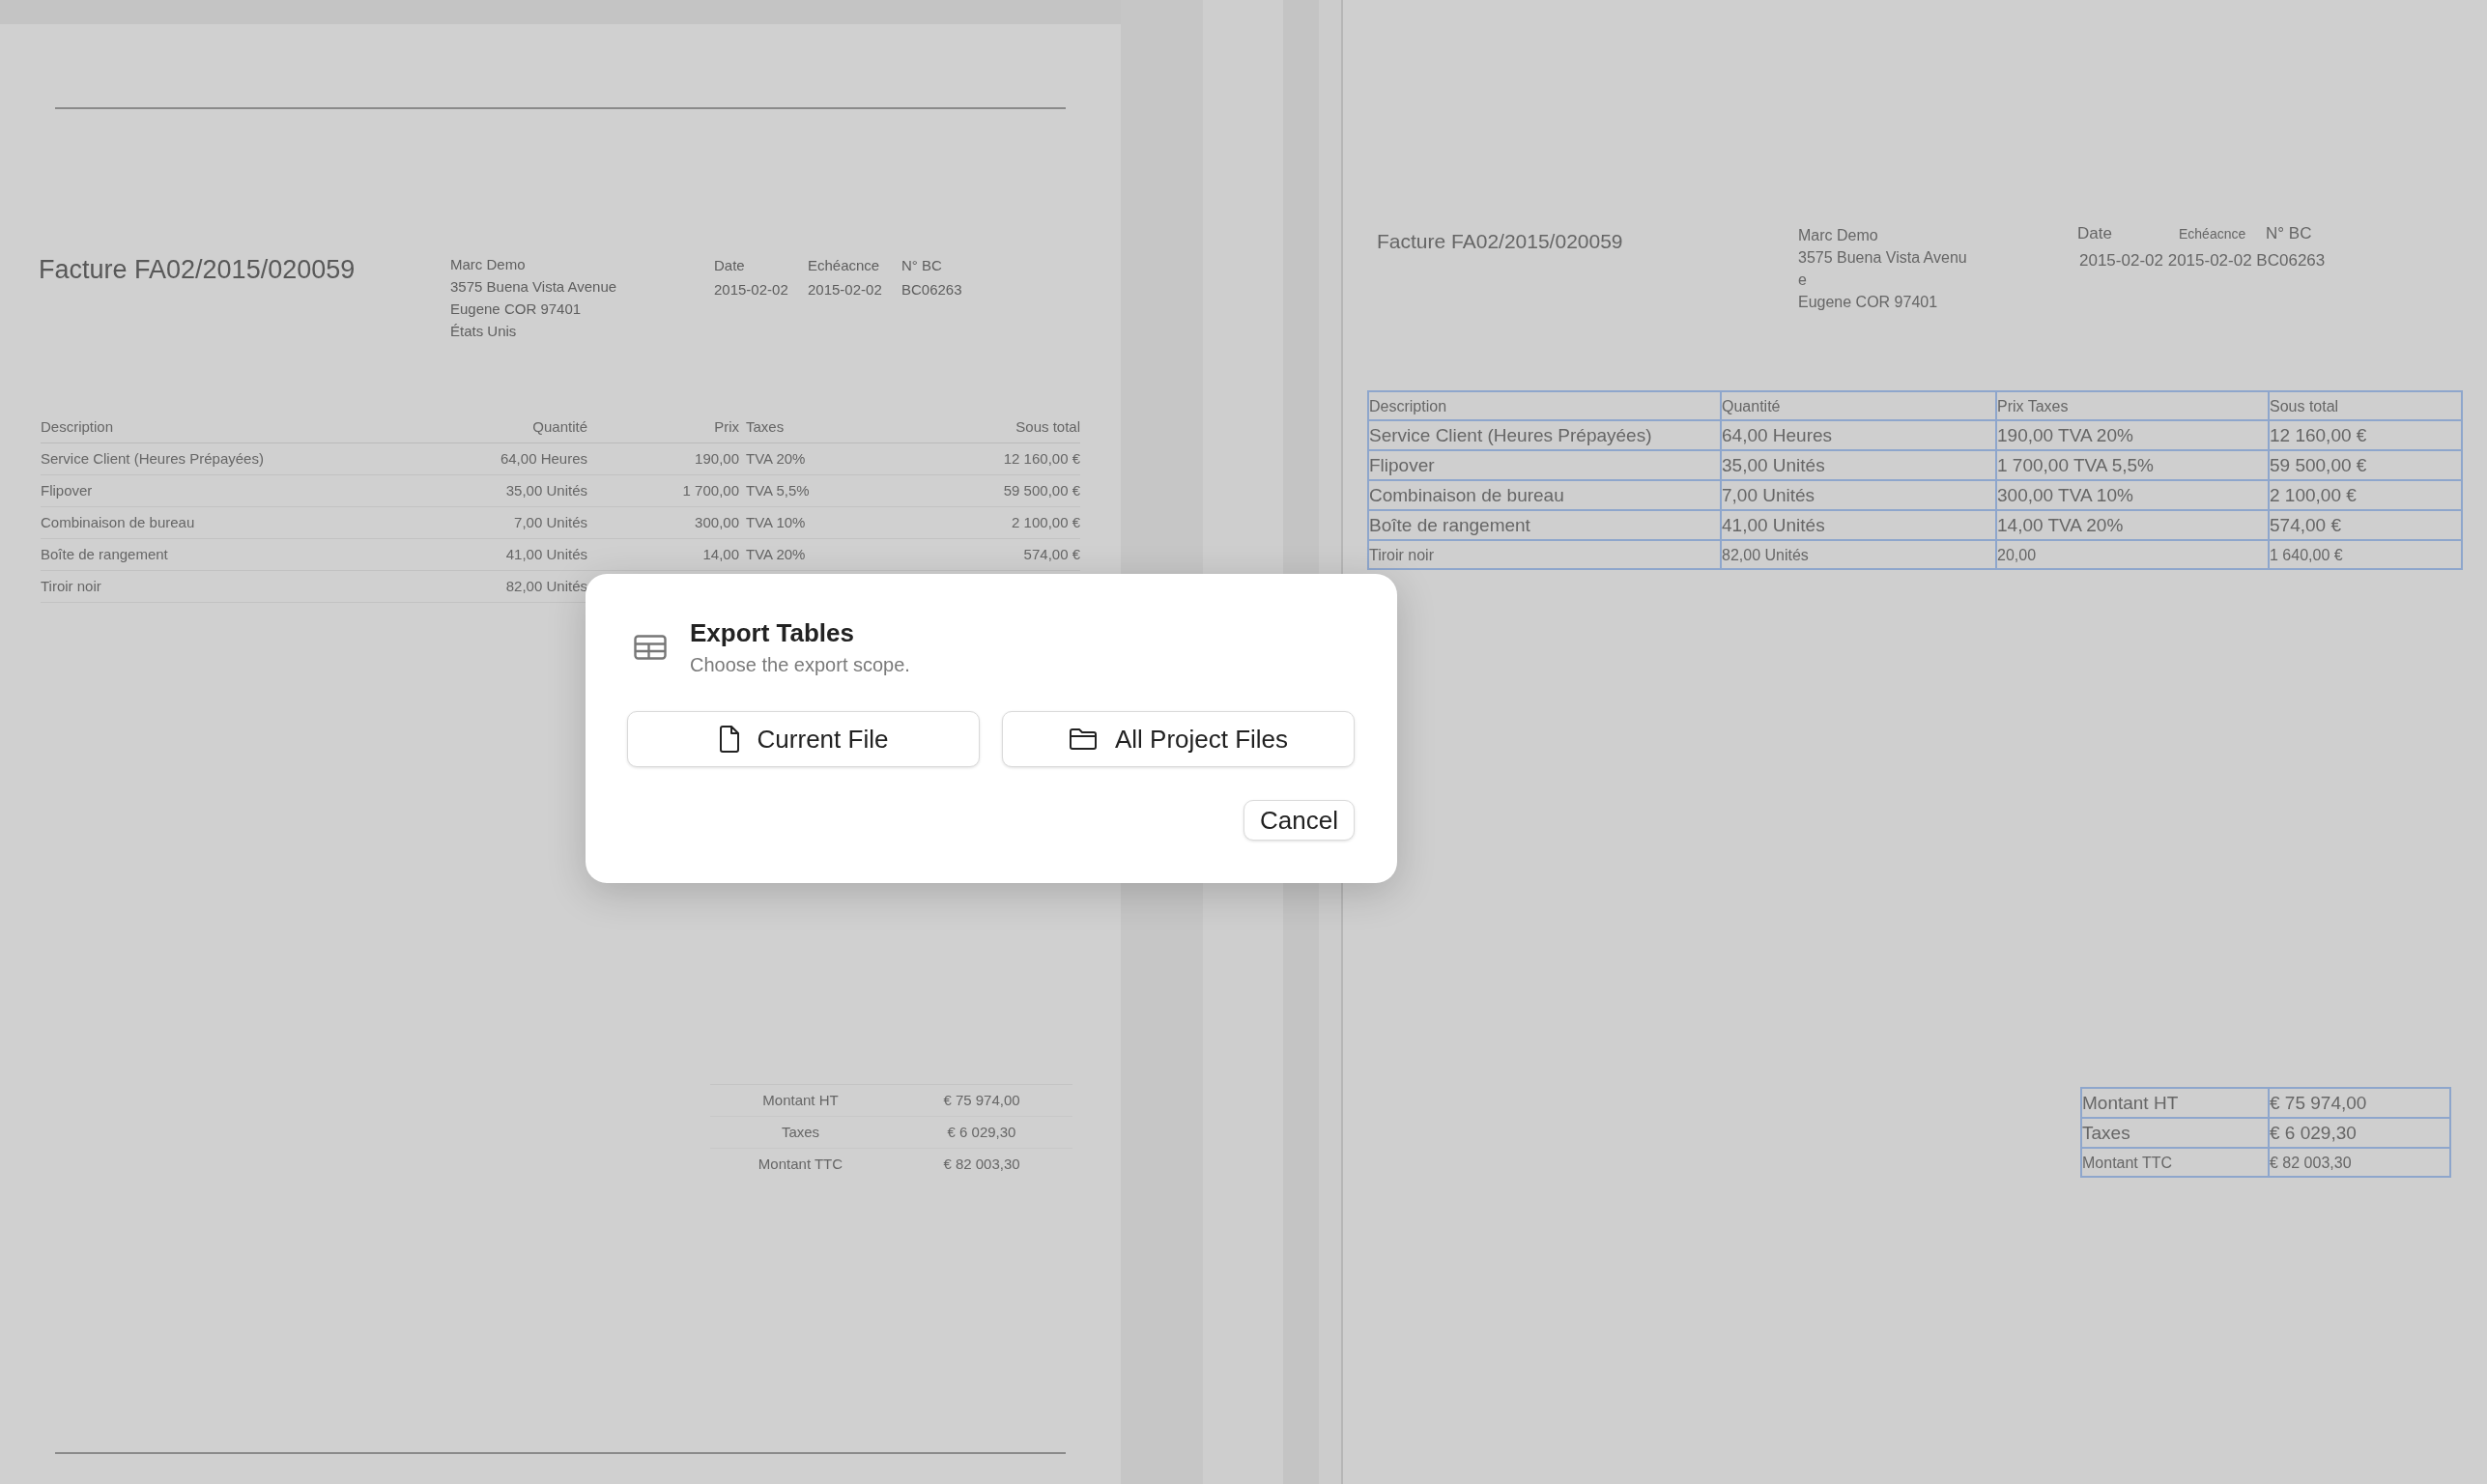  What do you see at coordinates (663, 555) in the screenshot?
I see `table-cell: 14,00` at bounding box center [663, 555].